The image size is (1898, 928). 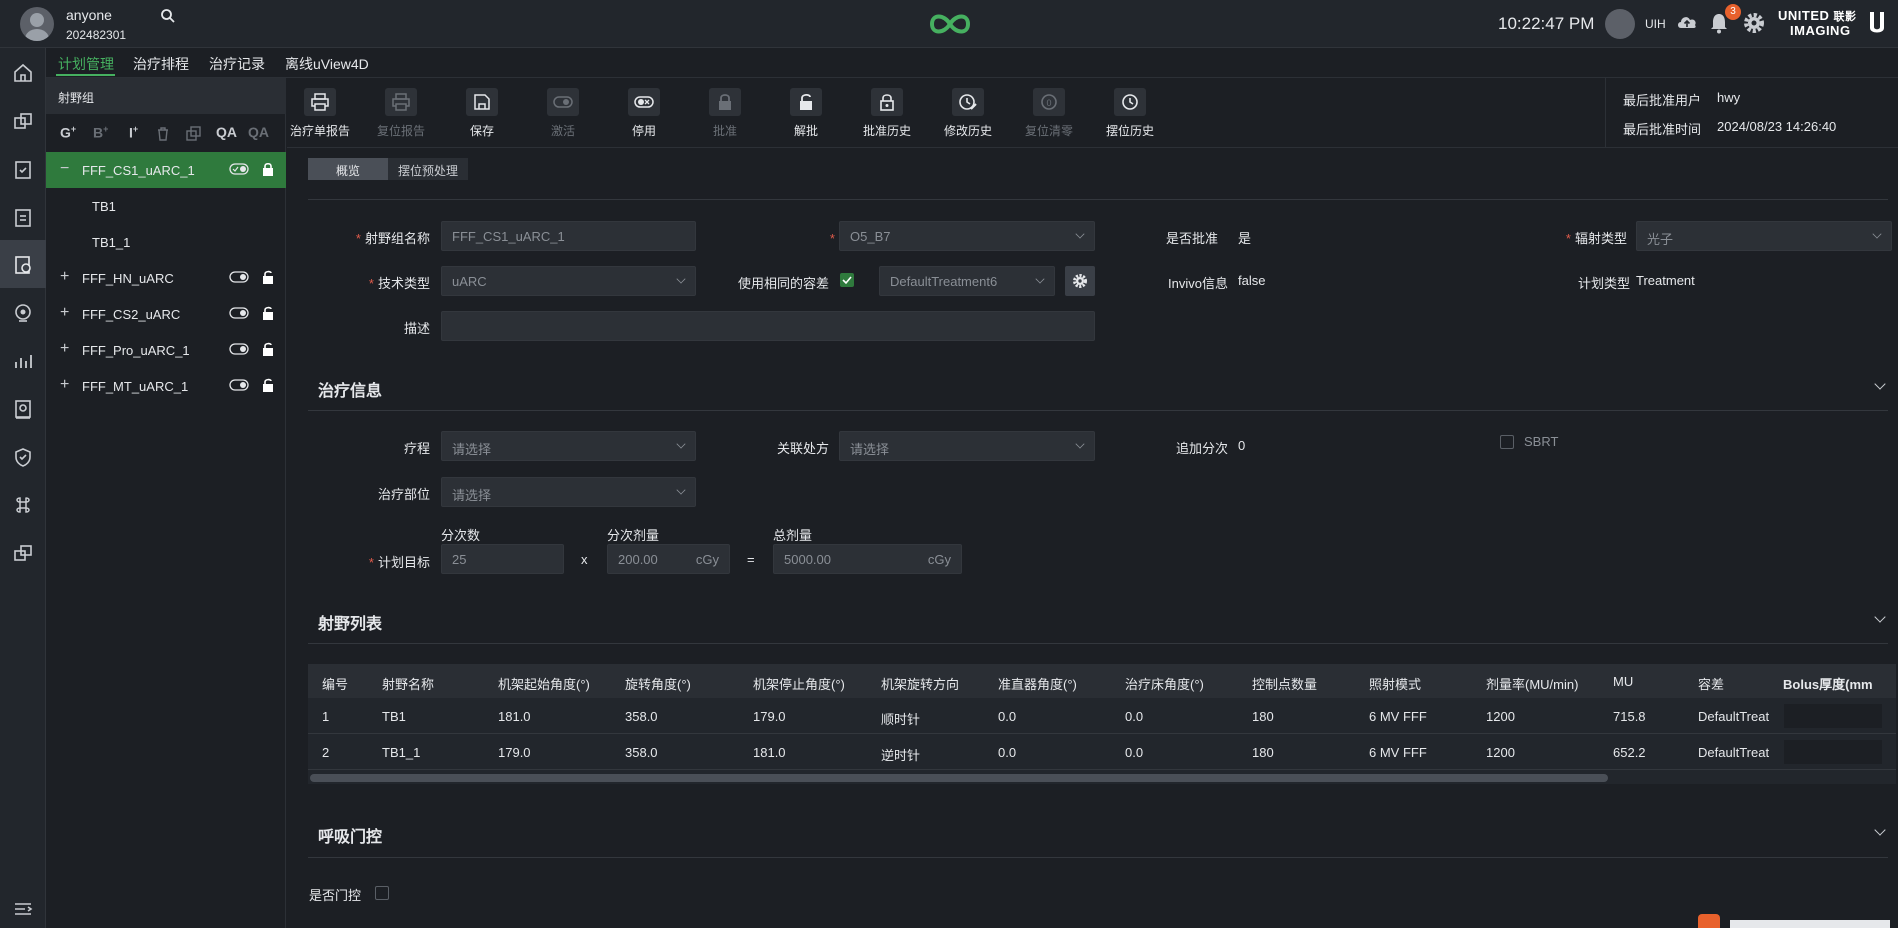 What do you see at coordinates (967, 446) in the screenshot?
I see `prescription-select: 请选择` at bounding box center [967, 446].